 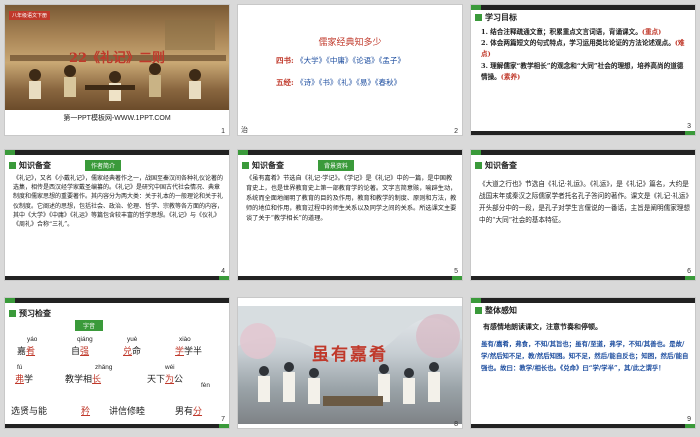 I want to click on slide8-scene, so click(x=350, y=356).